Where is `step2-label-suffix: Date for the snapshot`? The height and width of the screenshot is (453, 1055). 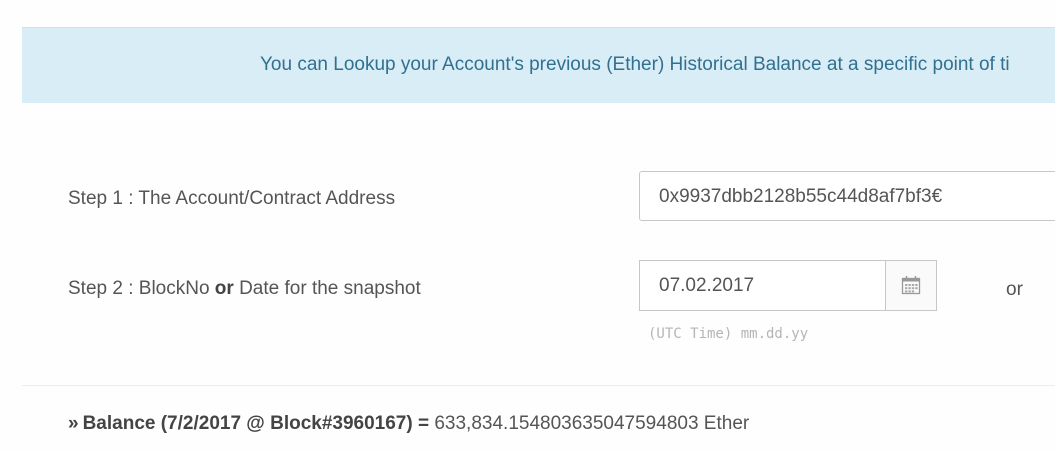 step2-label-suffix: Date for the snapshot is located at coordinates (327, 288).